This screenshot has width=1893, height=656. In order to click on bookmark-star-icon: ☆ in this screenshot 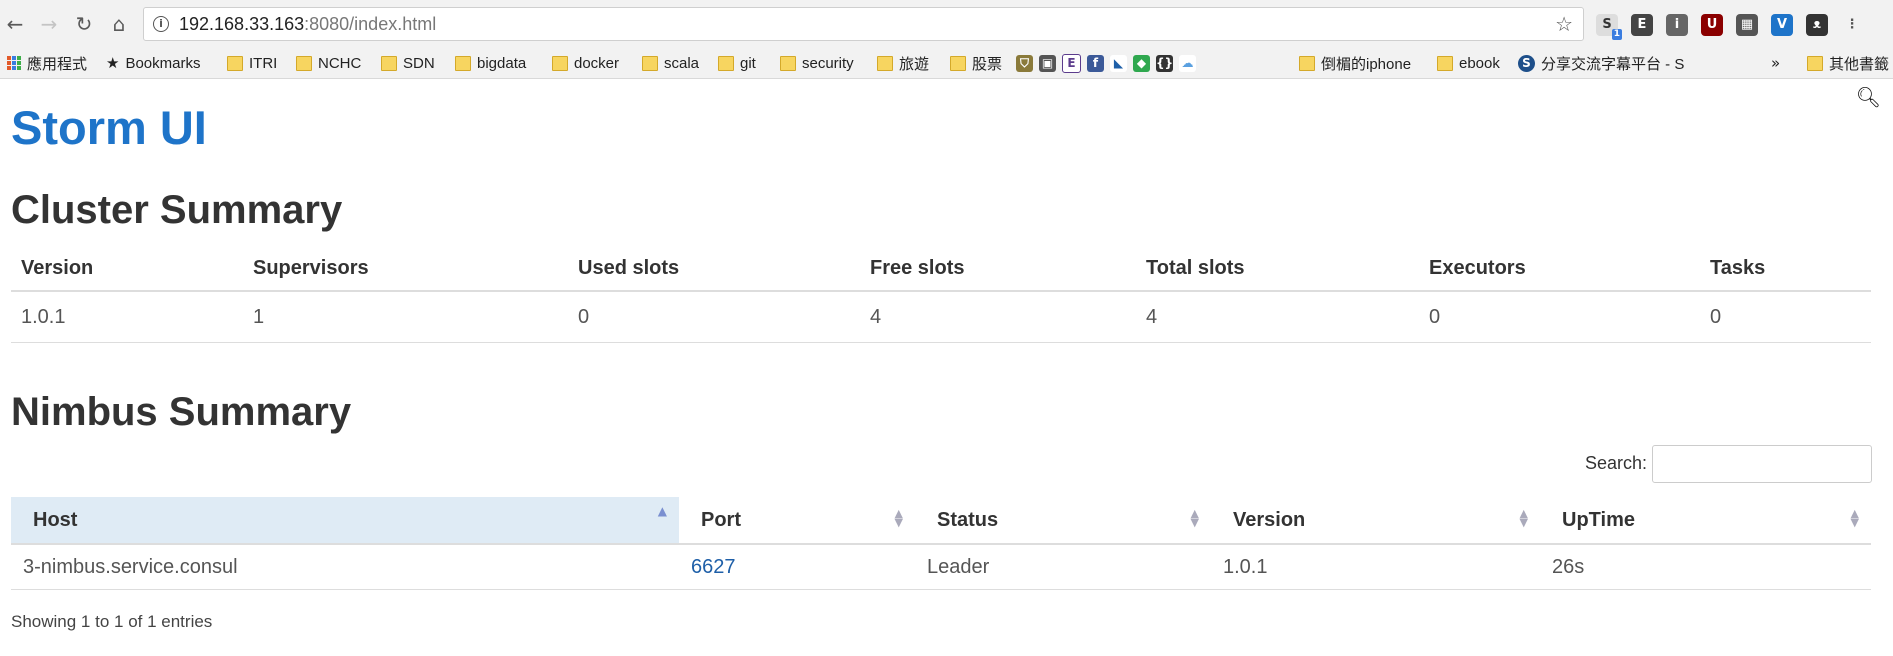, I will do `click(1564, 24)`.